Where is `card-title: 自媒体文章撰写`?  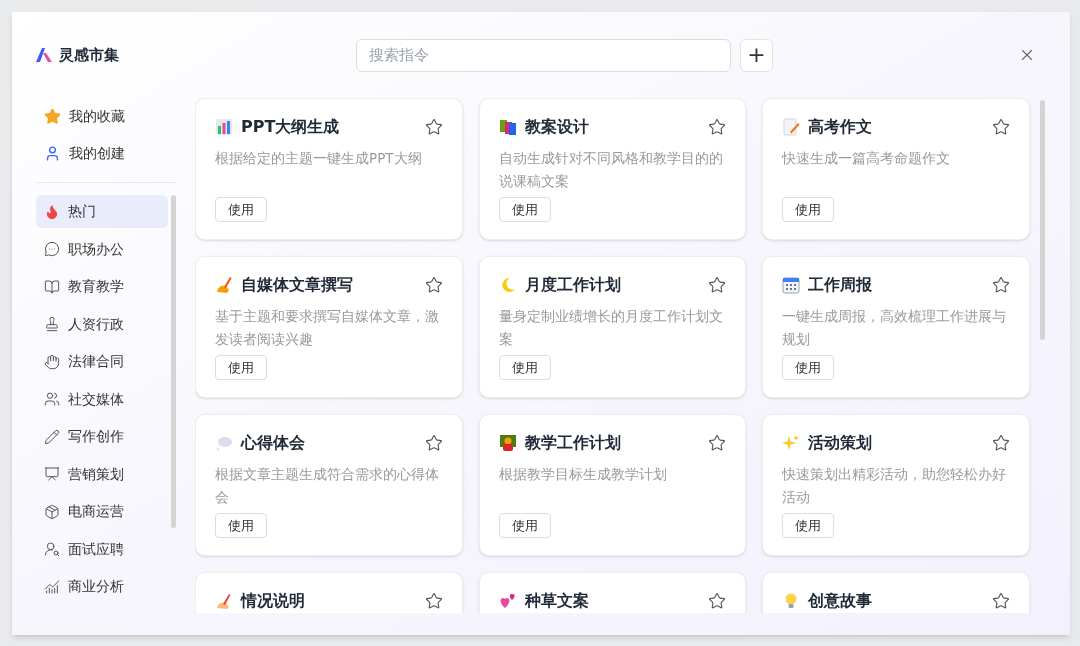 card-title: 自媒体文章撰写 is located at coordinates (297, 285).